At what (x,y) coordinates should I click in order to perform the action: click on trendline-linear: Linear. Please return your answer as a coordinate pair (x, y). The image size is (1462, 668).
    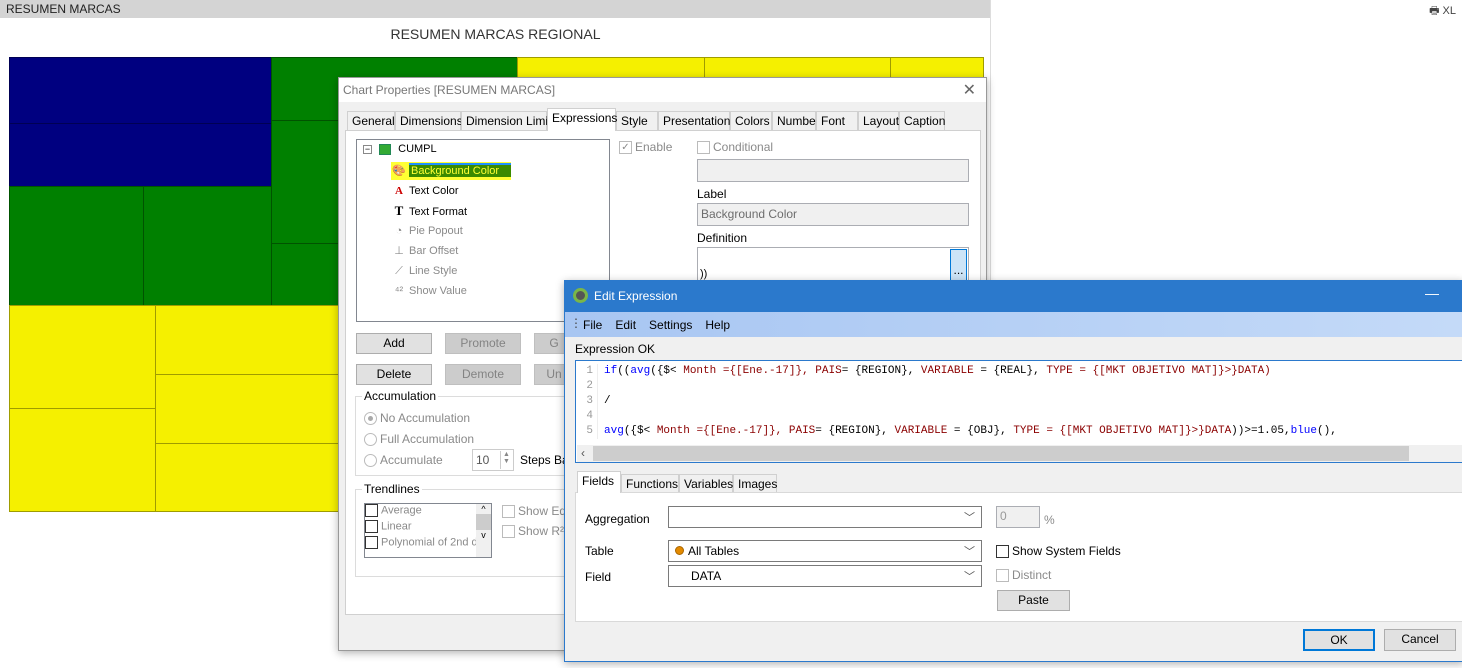
    Looking at the image, I should click on (428, 528).